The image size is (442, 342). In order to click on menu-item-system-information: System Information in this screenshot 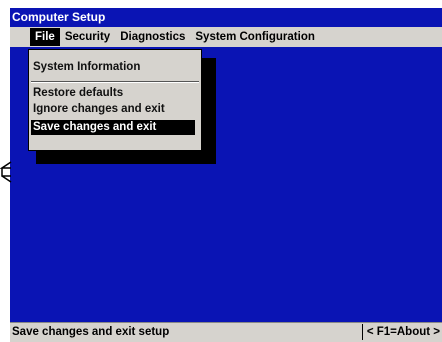, I will do `click(86, 67)`.